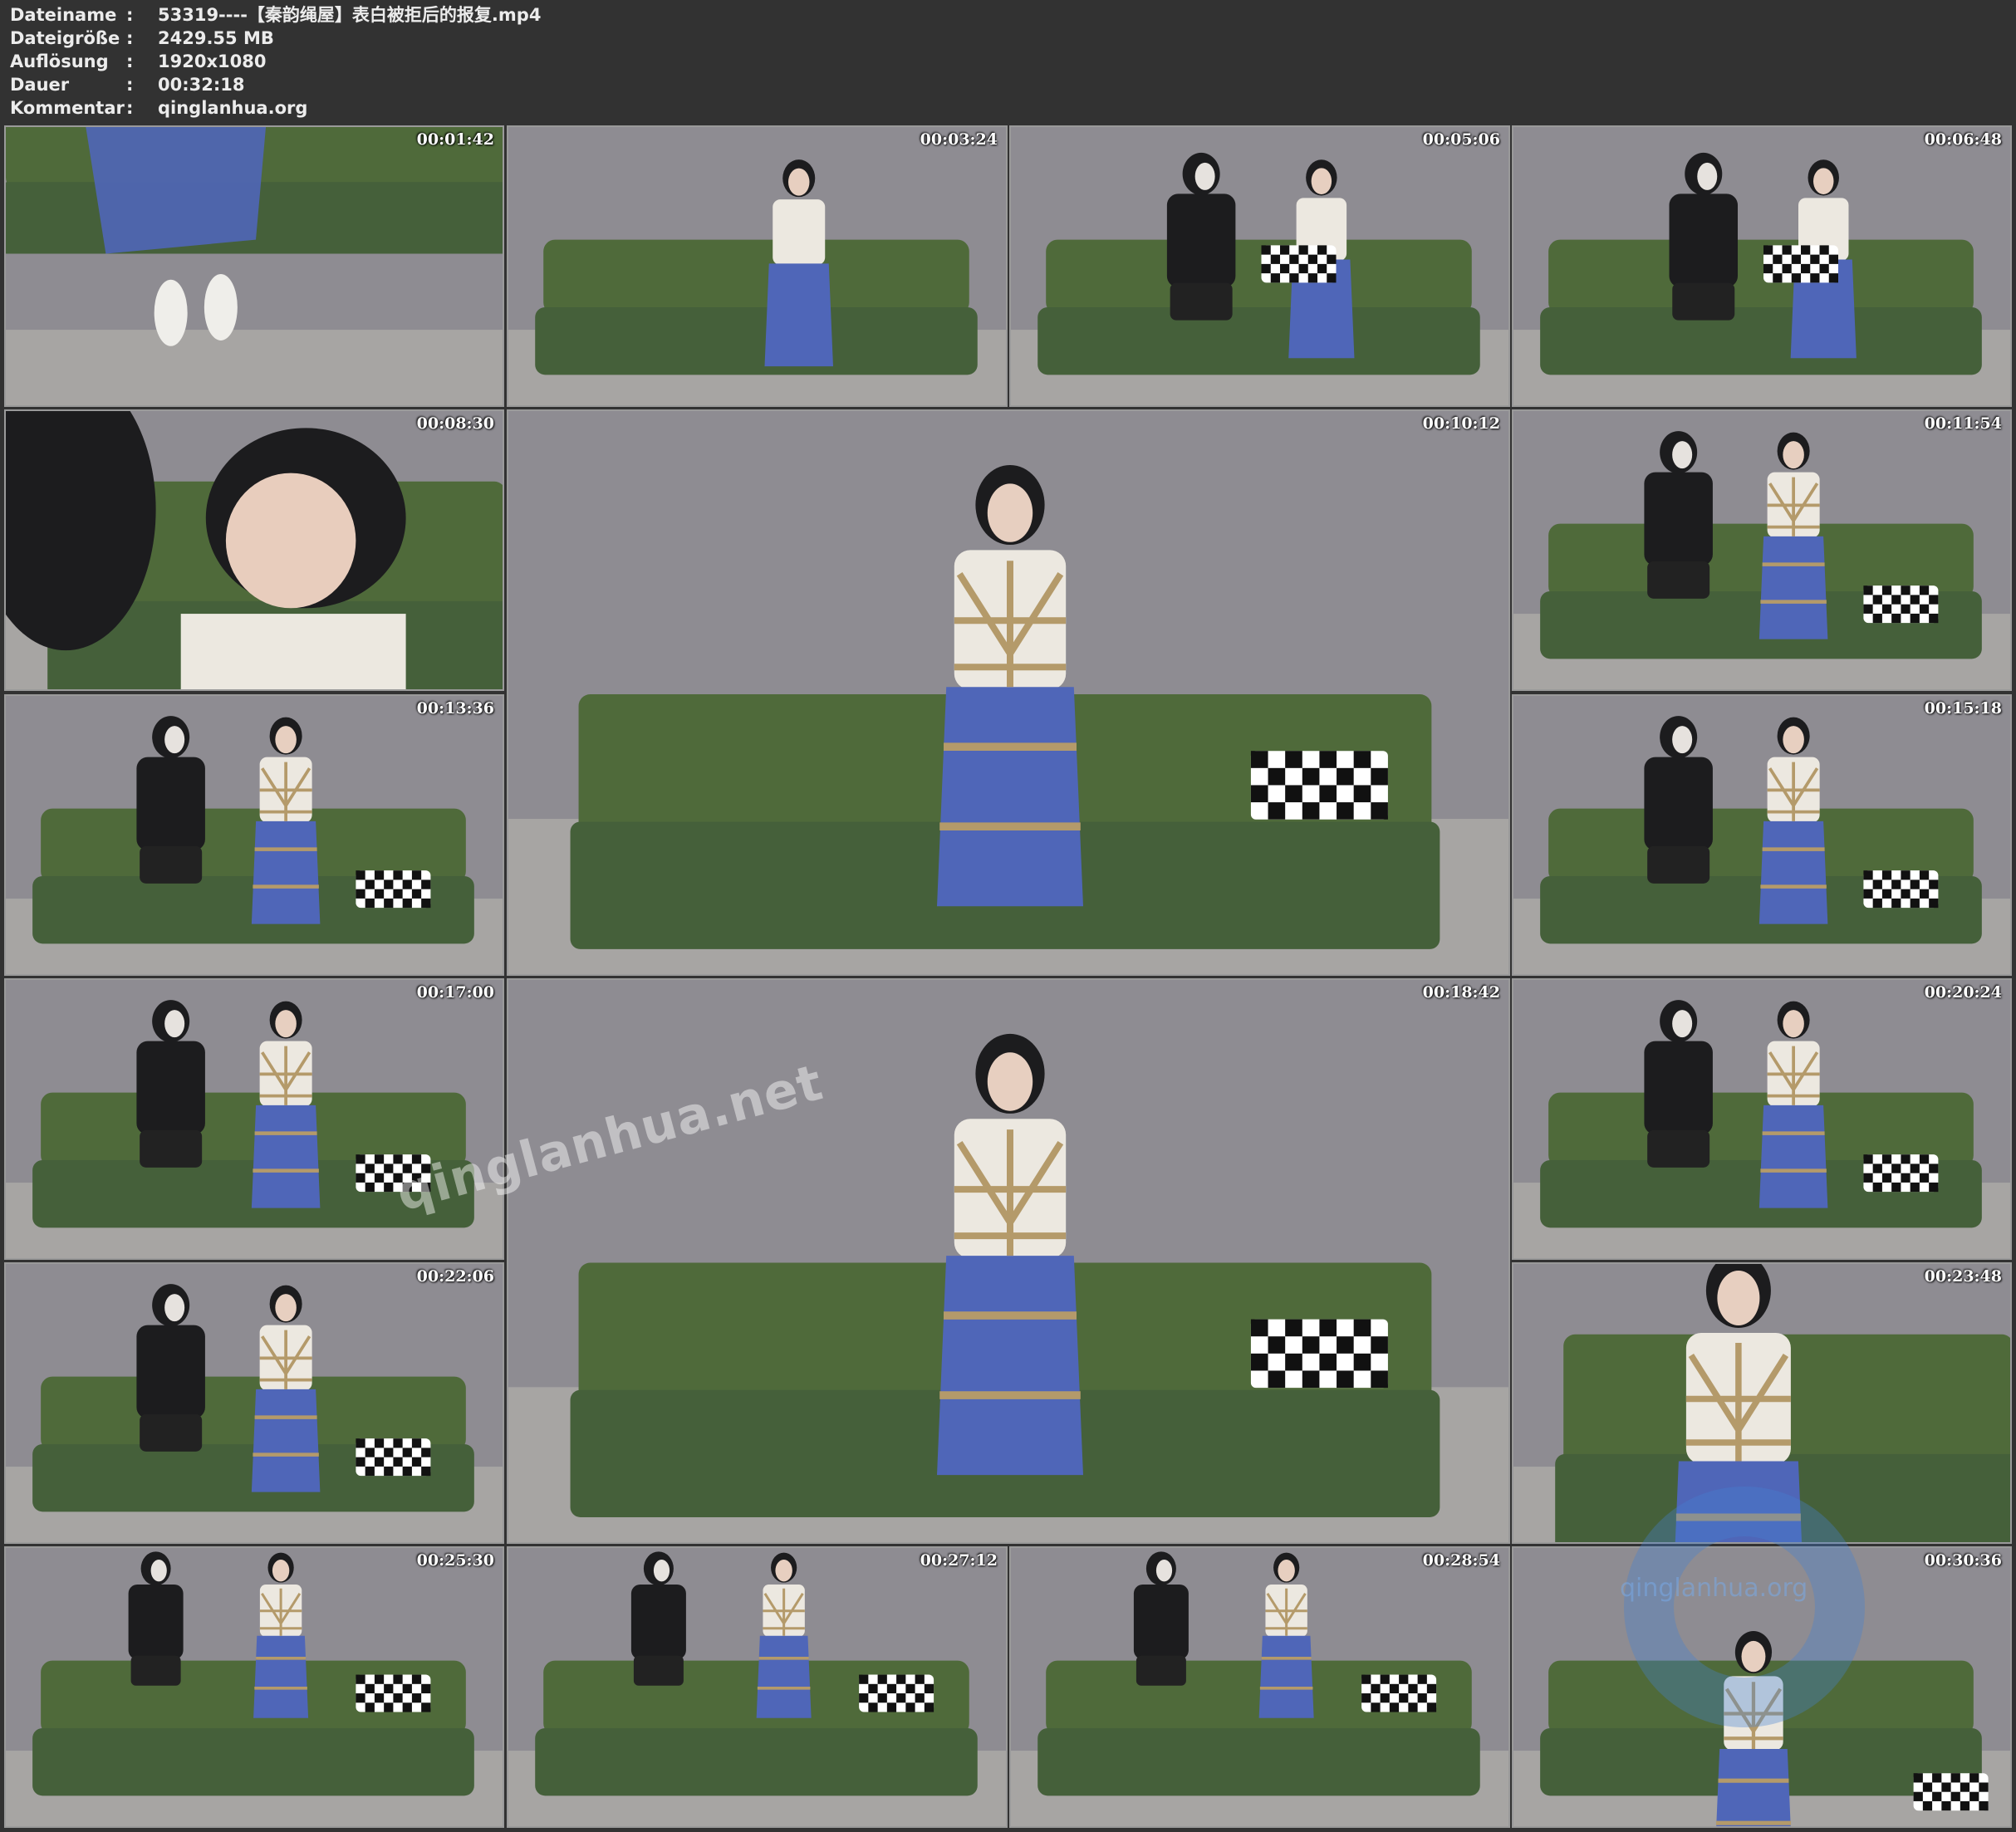  I want to click on info-value: 2429.55 MB, so click(216, 38).